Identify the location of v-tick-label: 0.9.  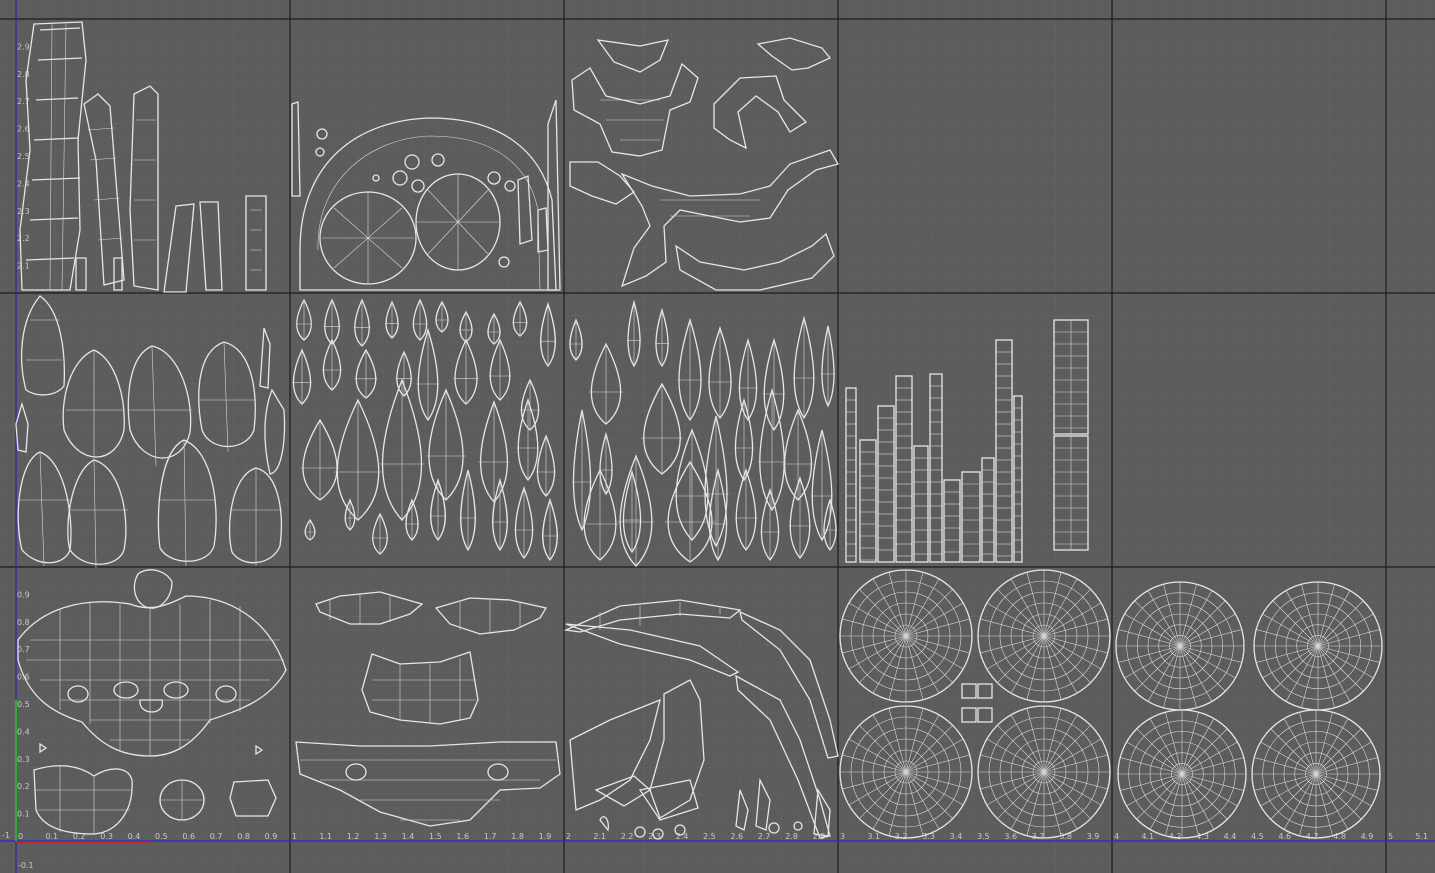
(23, 594).